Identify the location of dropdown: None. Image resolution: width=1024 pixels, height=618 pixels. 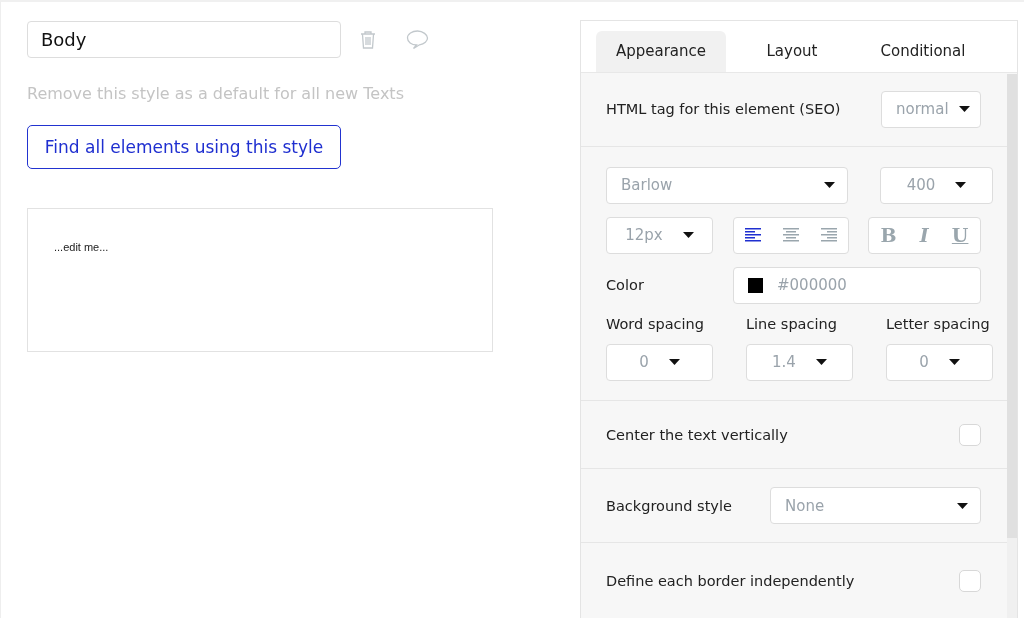
(875, 506).